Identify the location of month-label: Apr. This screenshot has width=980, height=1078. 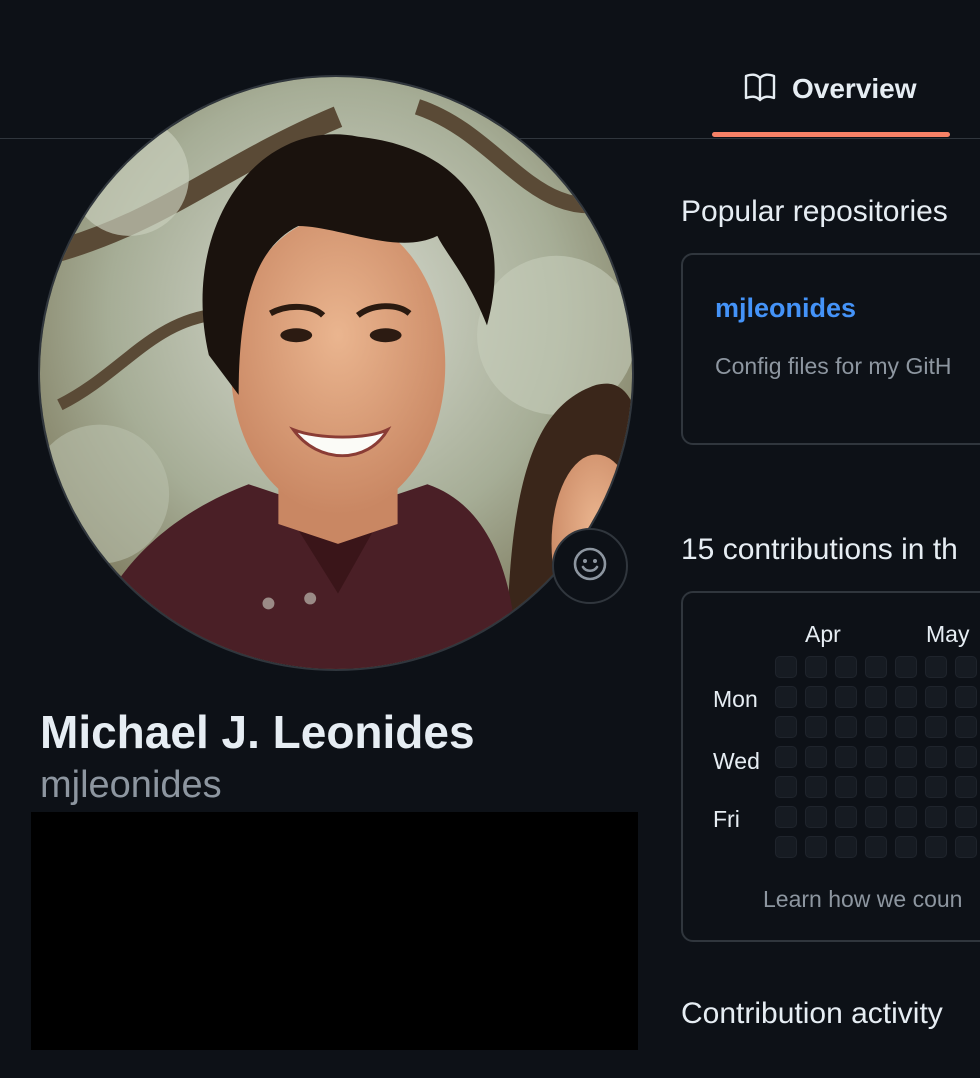
(823, 634).